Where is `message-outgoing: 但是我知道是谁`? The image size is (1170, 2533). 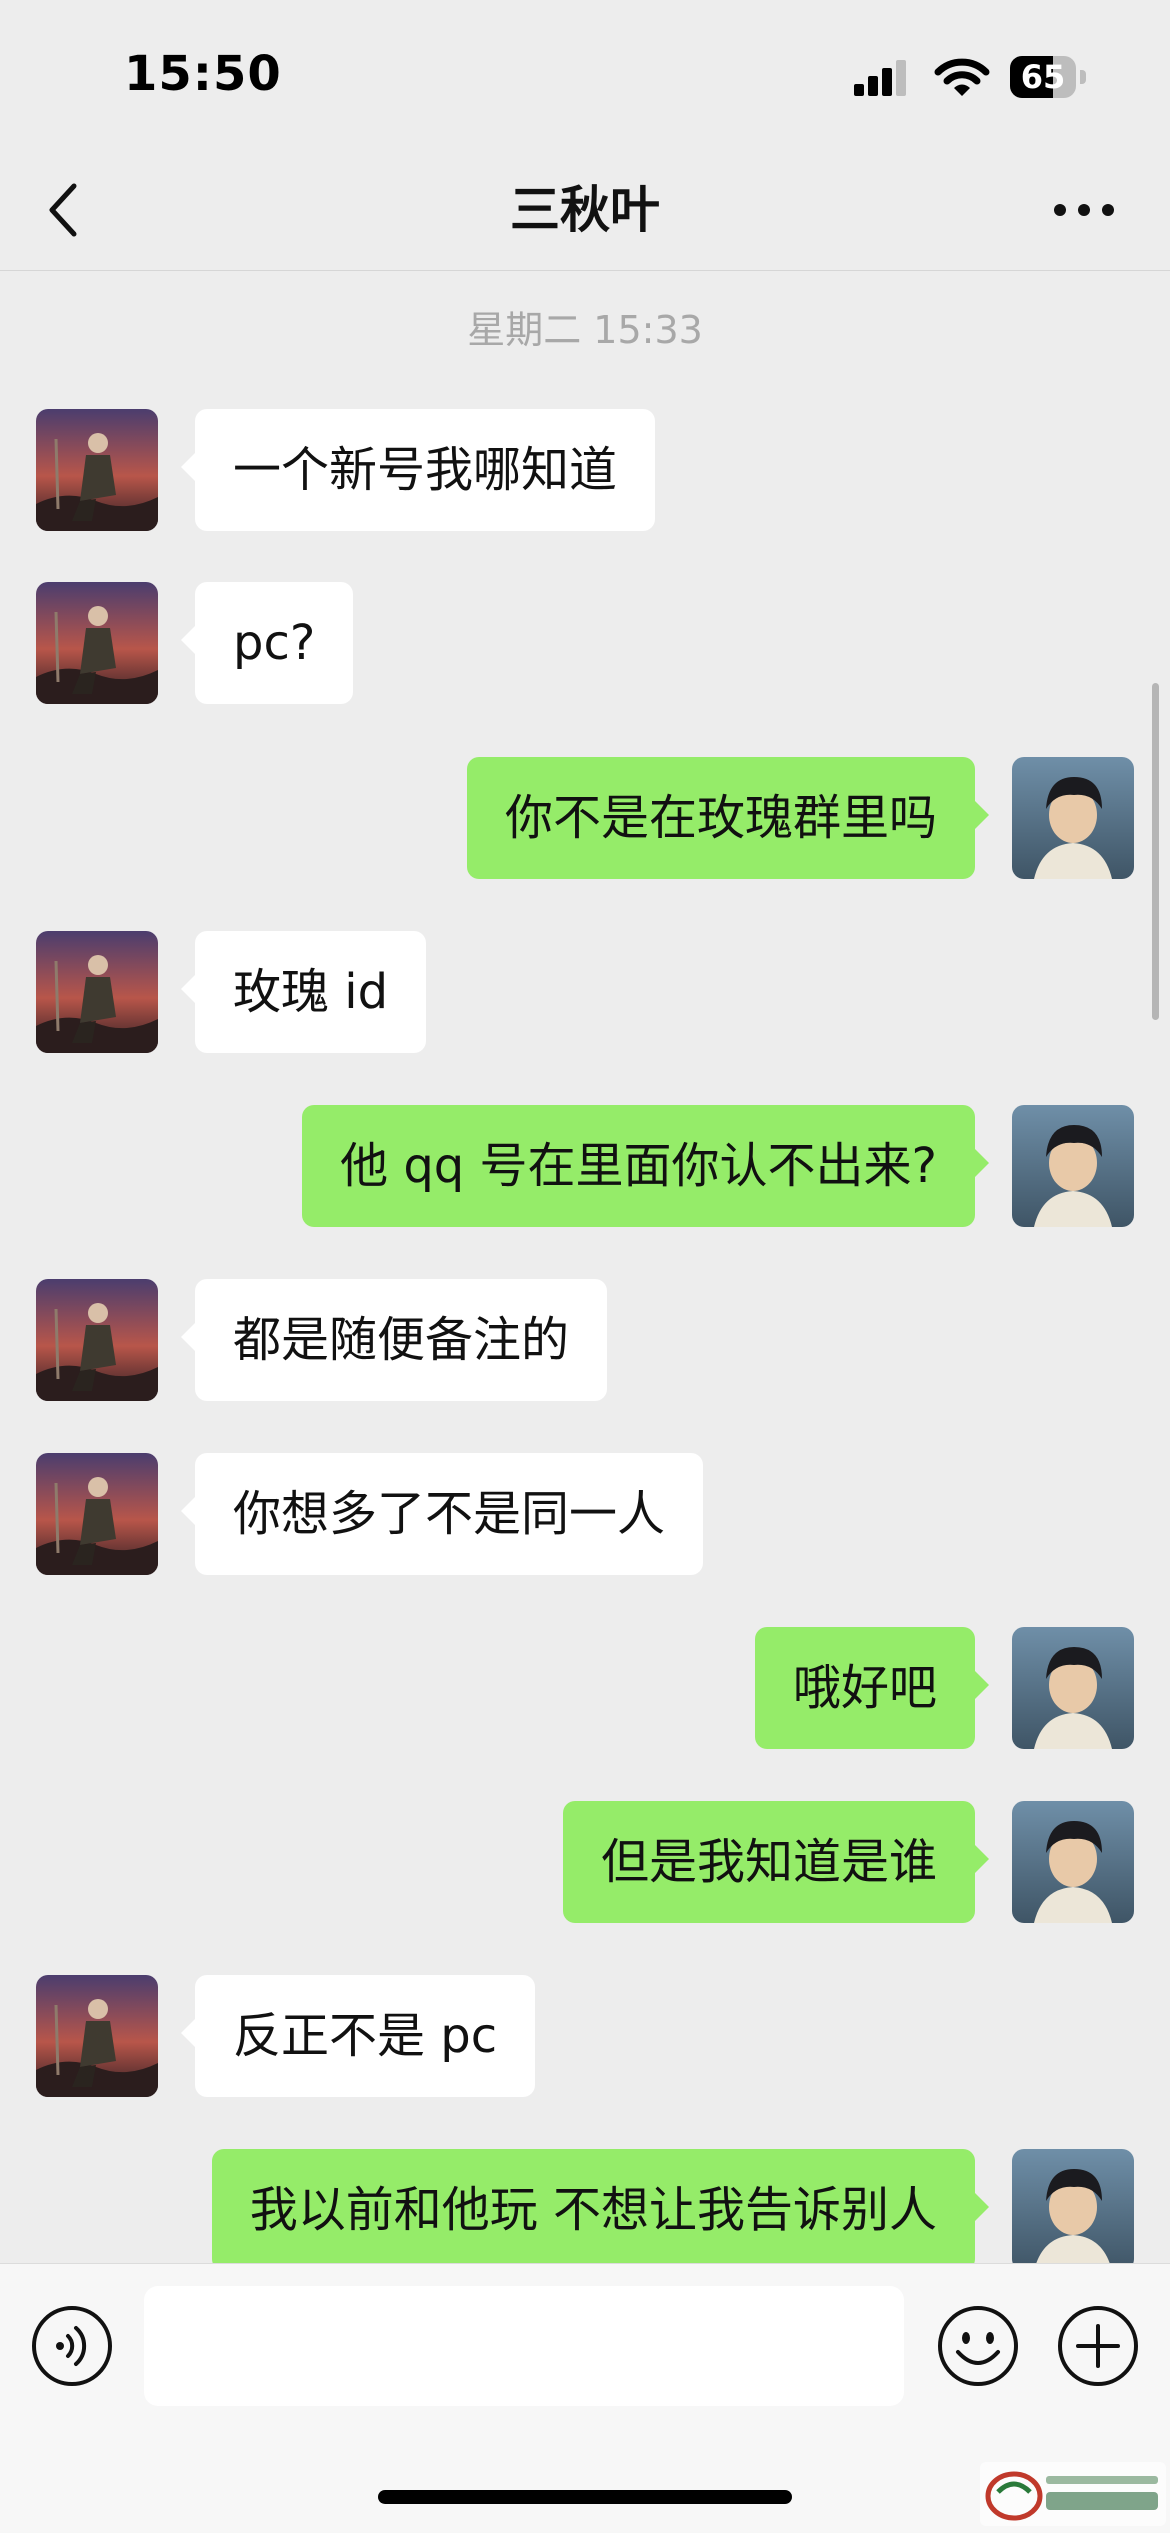 message-outgoing: 但是我知道是谁 is located at coordinates (585, 1863).